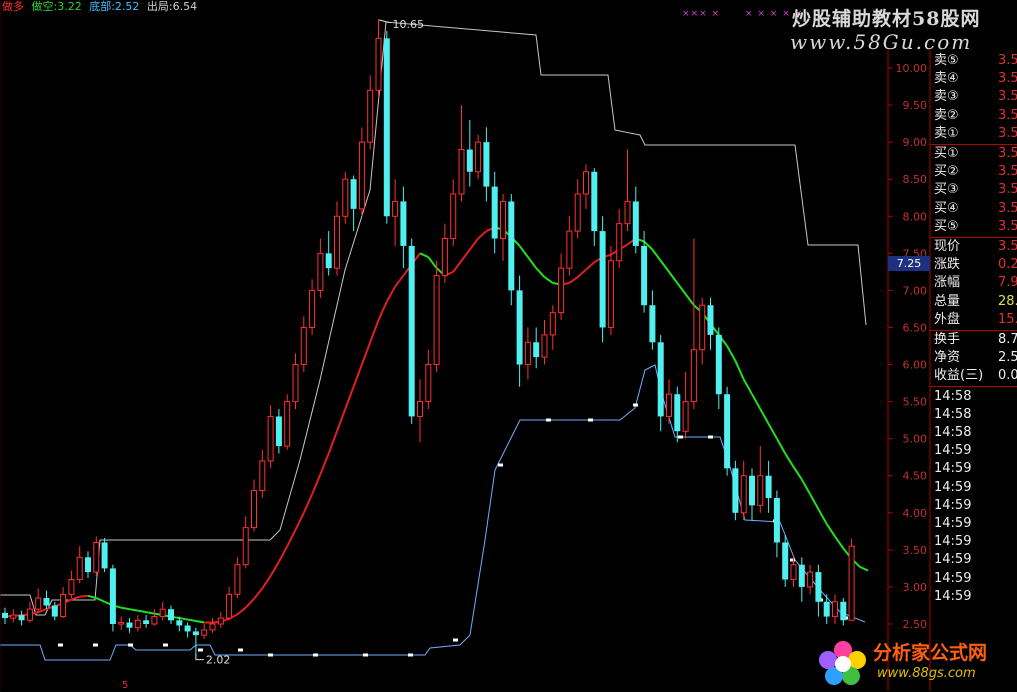 The height and width of the screenshot is (692, 1017). Describe the element at coordinates (915, 513) in the screenshot. I see `axis-tick-label: 4.00` at that location.